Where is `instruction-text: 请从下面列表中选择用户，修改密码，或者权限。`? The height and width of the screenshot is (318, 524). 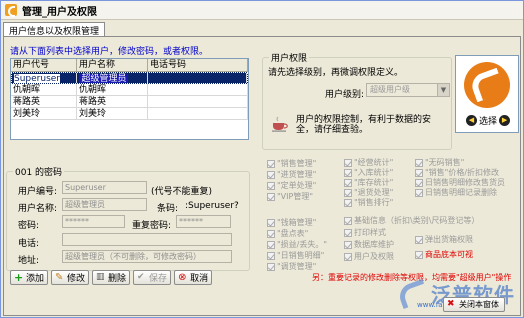
instruction-text: 请从下面列表中选择用户，修改密码，或者权限。 is located at coordinates (109, 52).